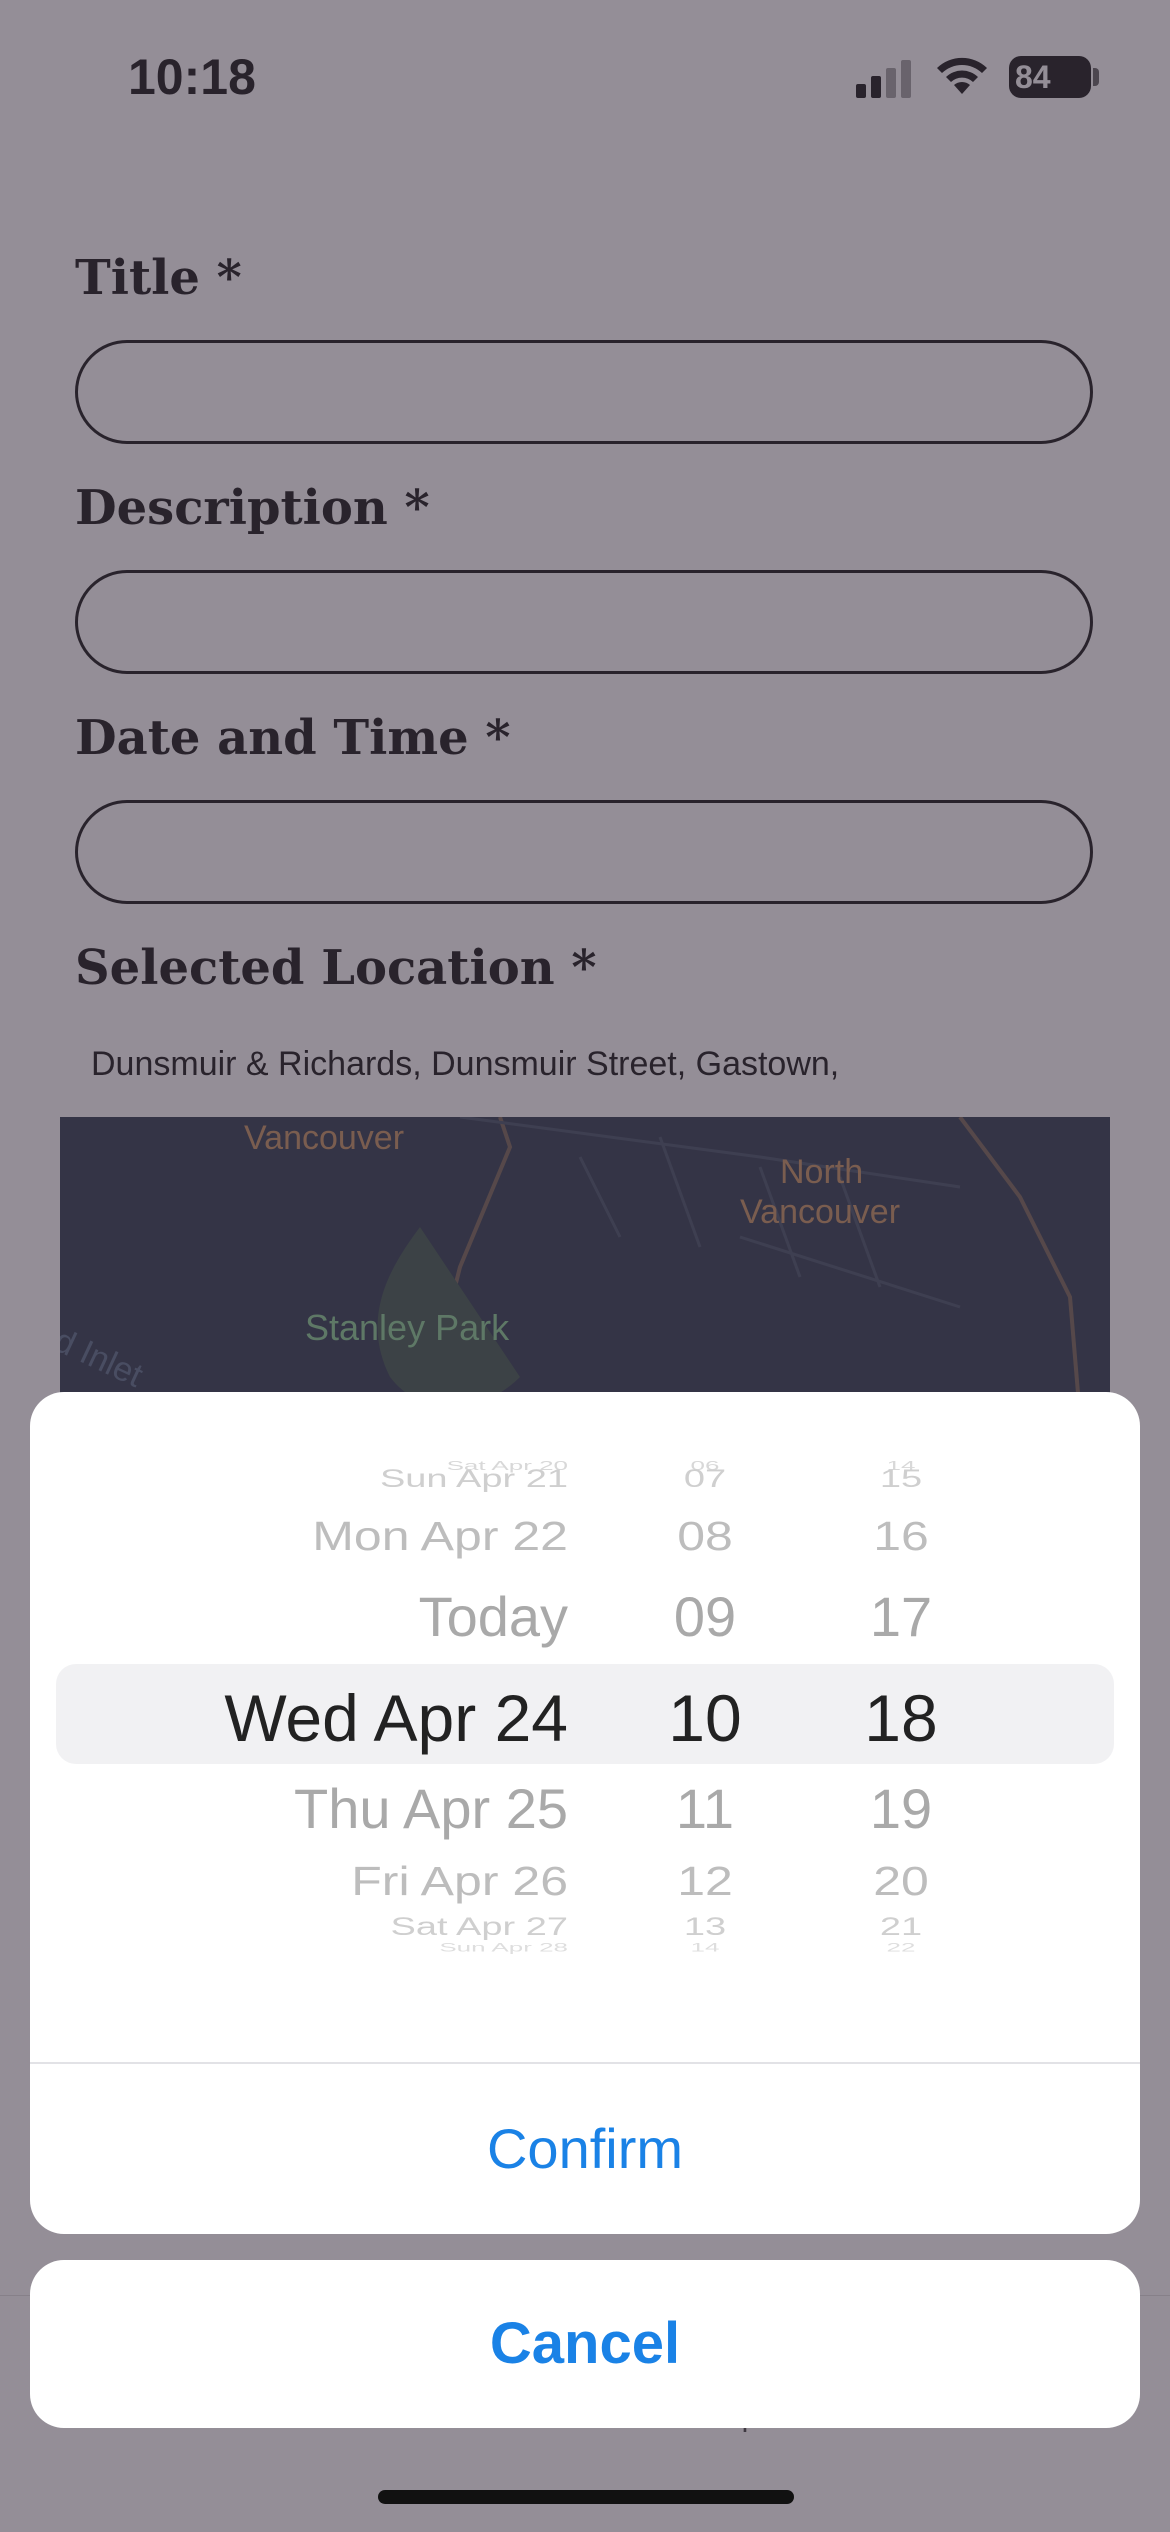 This screenshot has height=2532, width=1170. I want to click on picker-minute-option: 20, so click(901, 1881).